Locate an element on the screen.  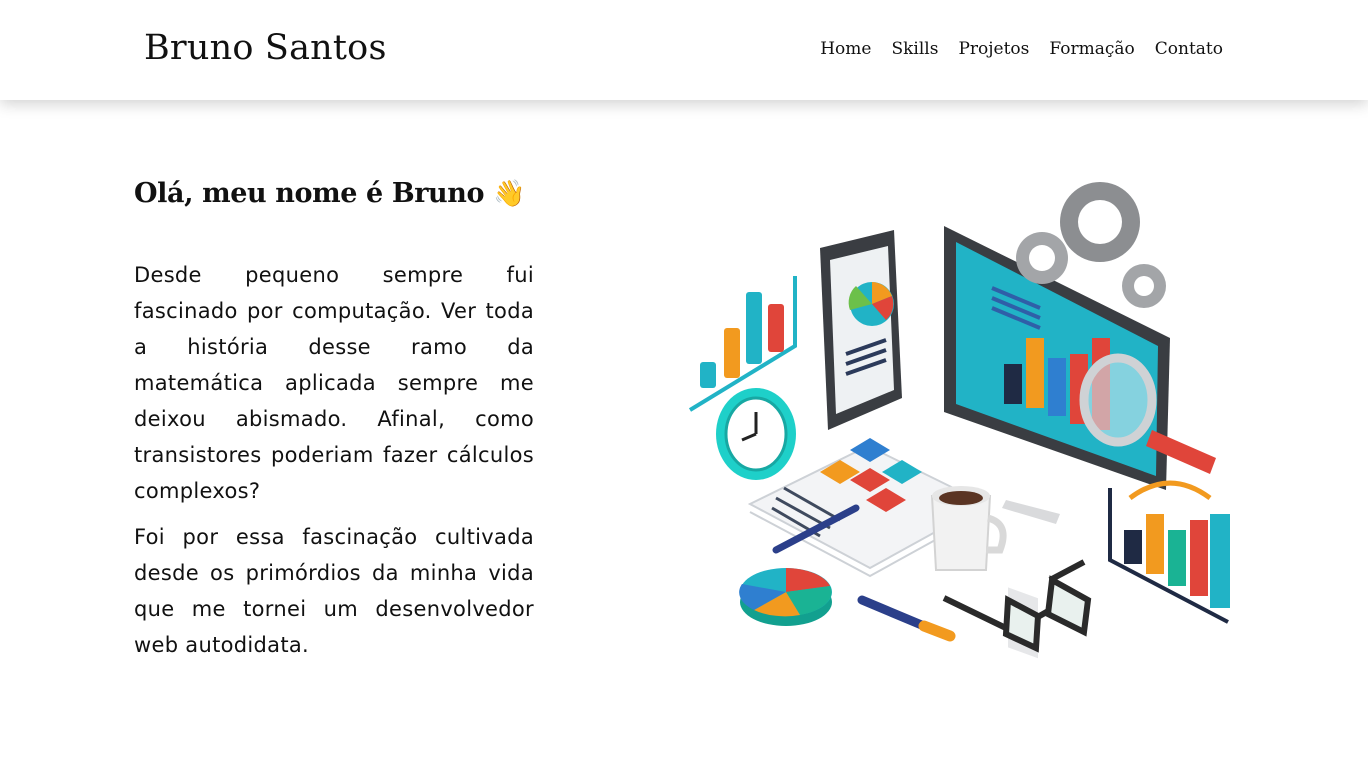
nav-item-formacao: Formação is located at coordinates (1091, 49).